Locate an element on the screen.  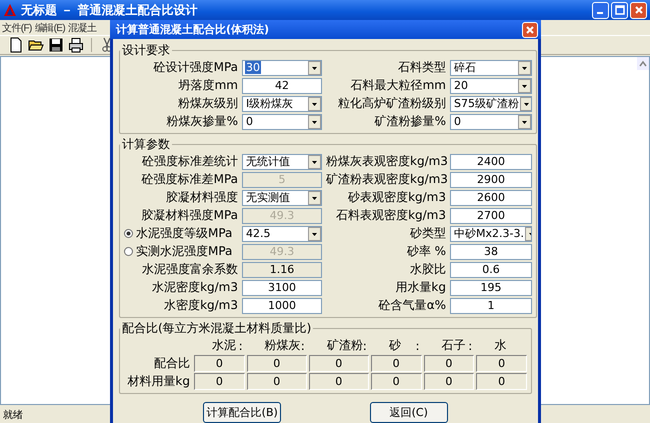
field-label: 粉煤灰表观密度kg/m3 is located at coordinates (386, 161).